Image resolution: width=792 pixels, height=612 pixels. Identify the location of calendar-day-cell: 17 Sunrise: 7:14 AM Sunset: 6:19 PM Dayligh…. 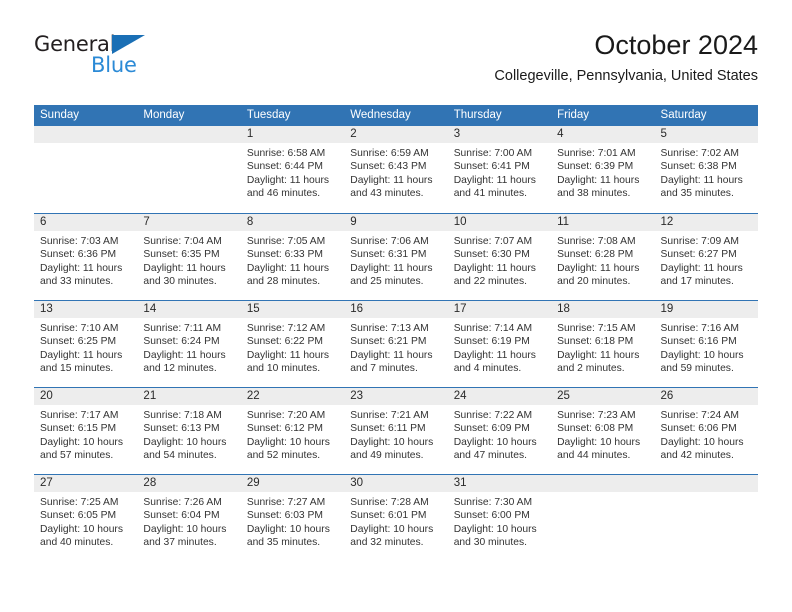
(499, 344).